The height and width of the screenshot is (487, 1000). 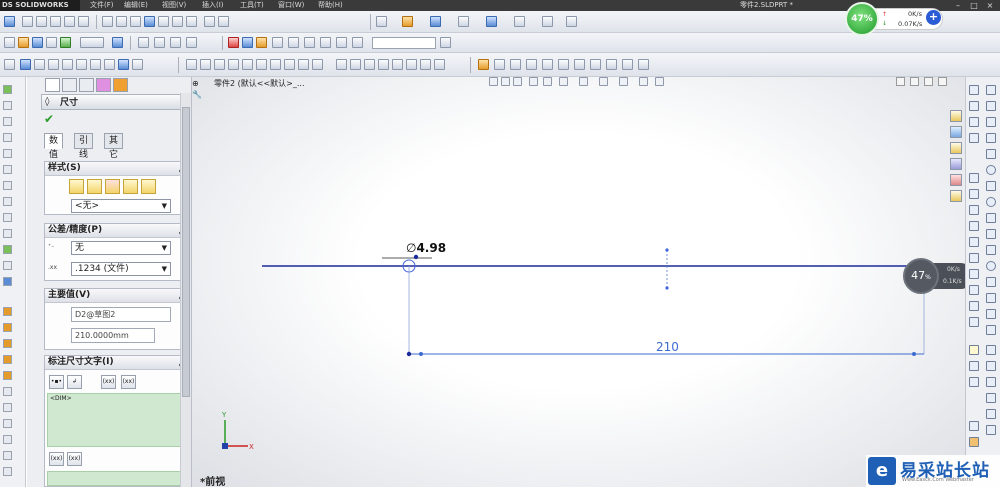 I want to click on rectangle-tool-icon, so click(x=991, y=138).